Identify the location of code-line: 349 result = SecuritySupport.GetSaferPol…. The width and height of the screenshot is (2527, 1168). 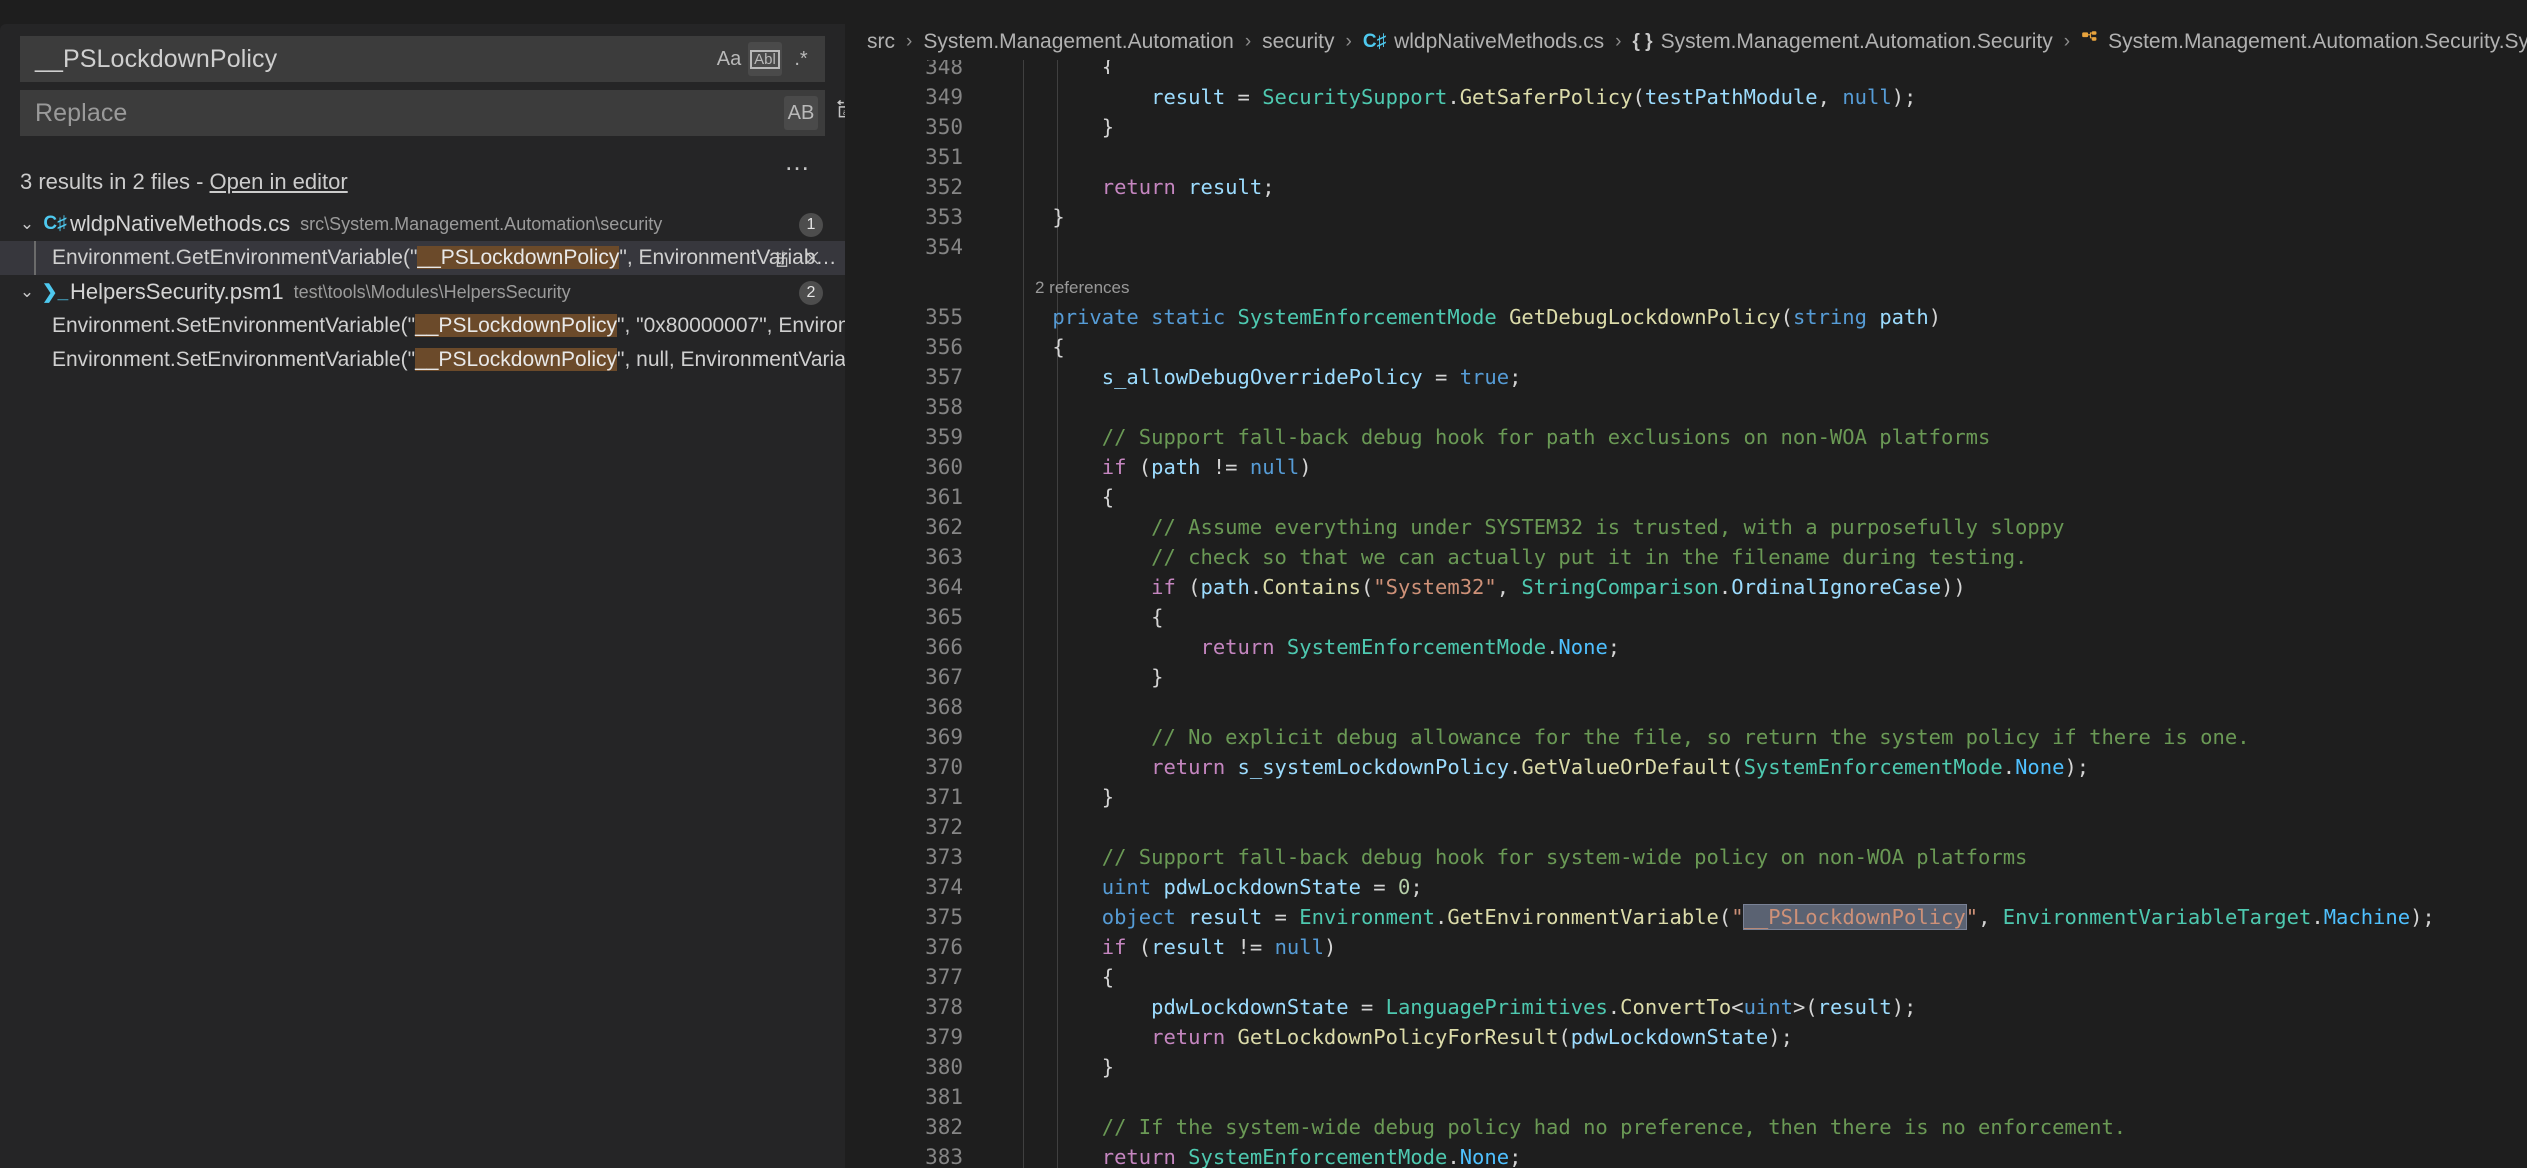
(1686, 97).